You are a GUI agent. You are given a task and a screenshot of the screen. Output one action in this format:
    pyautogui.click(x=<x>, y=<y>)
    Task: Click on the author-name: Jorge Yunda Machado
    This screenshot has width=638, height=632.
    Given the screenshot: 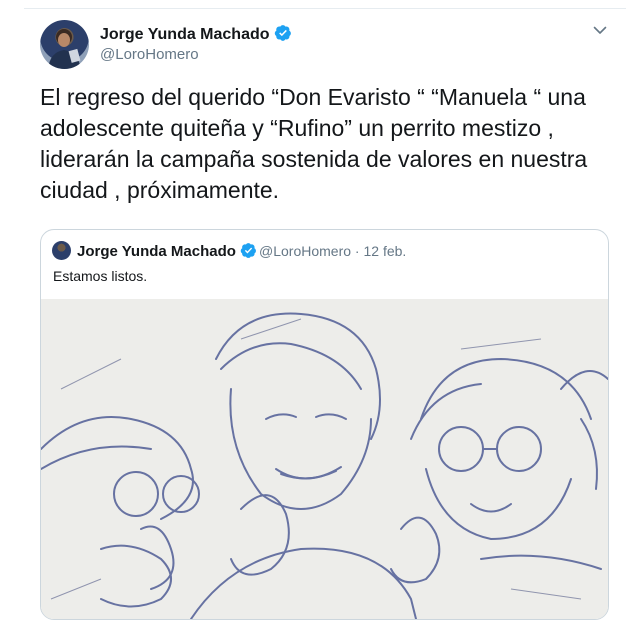 What is the action you would take?
    pyautogui.click(x=196, y=34)
    